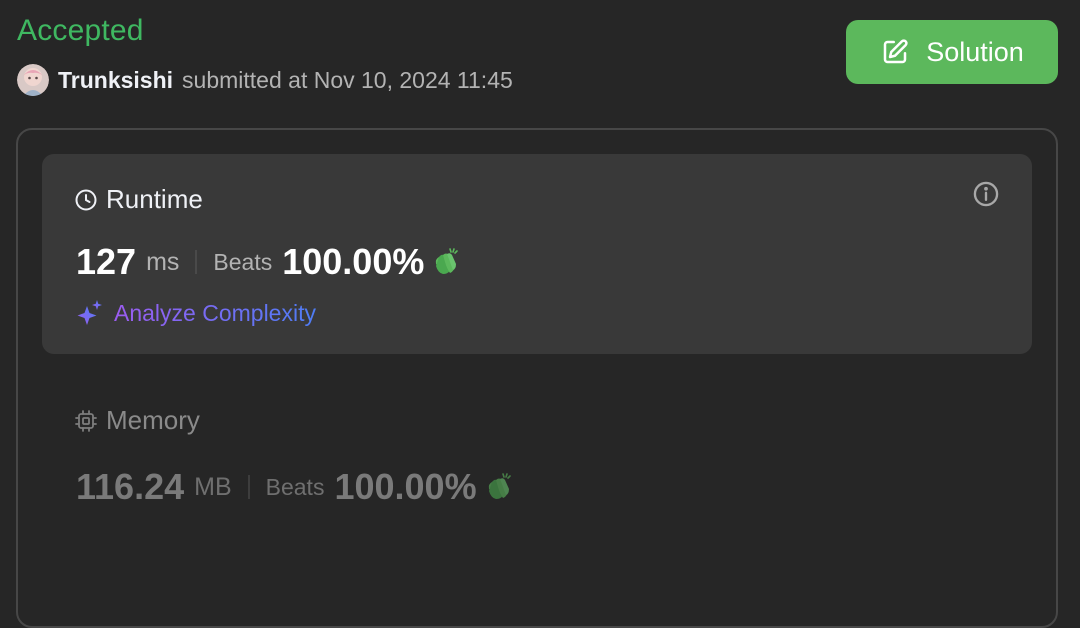  Describe the element at coordinates (115, 80) in the screenshot. I see `username-link: Trunksishi` at that location.